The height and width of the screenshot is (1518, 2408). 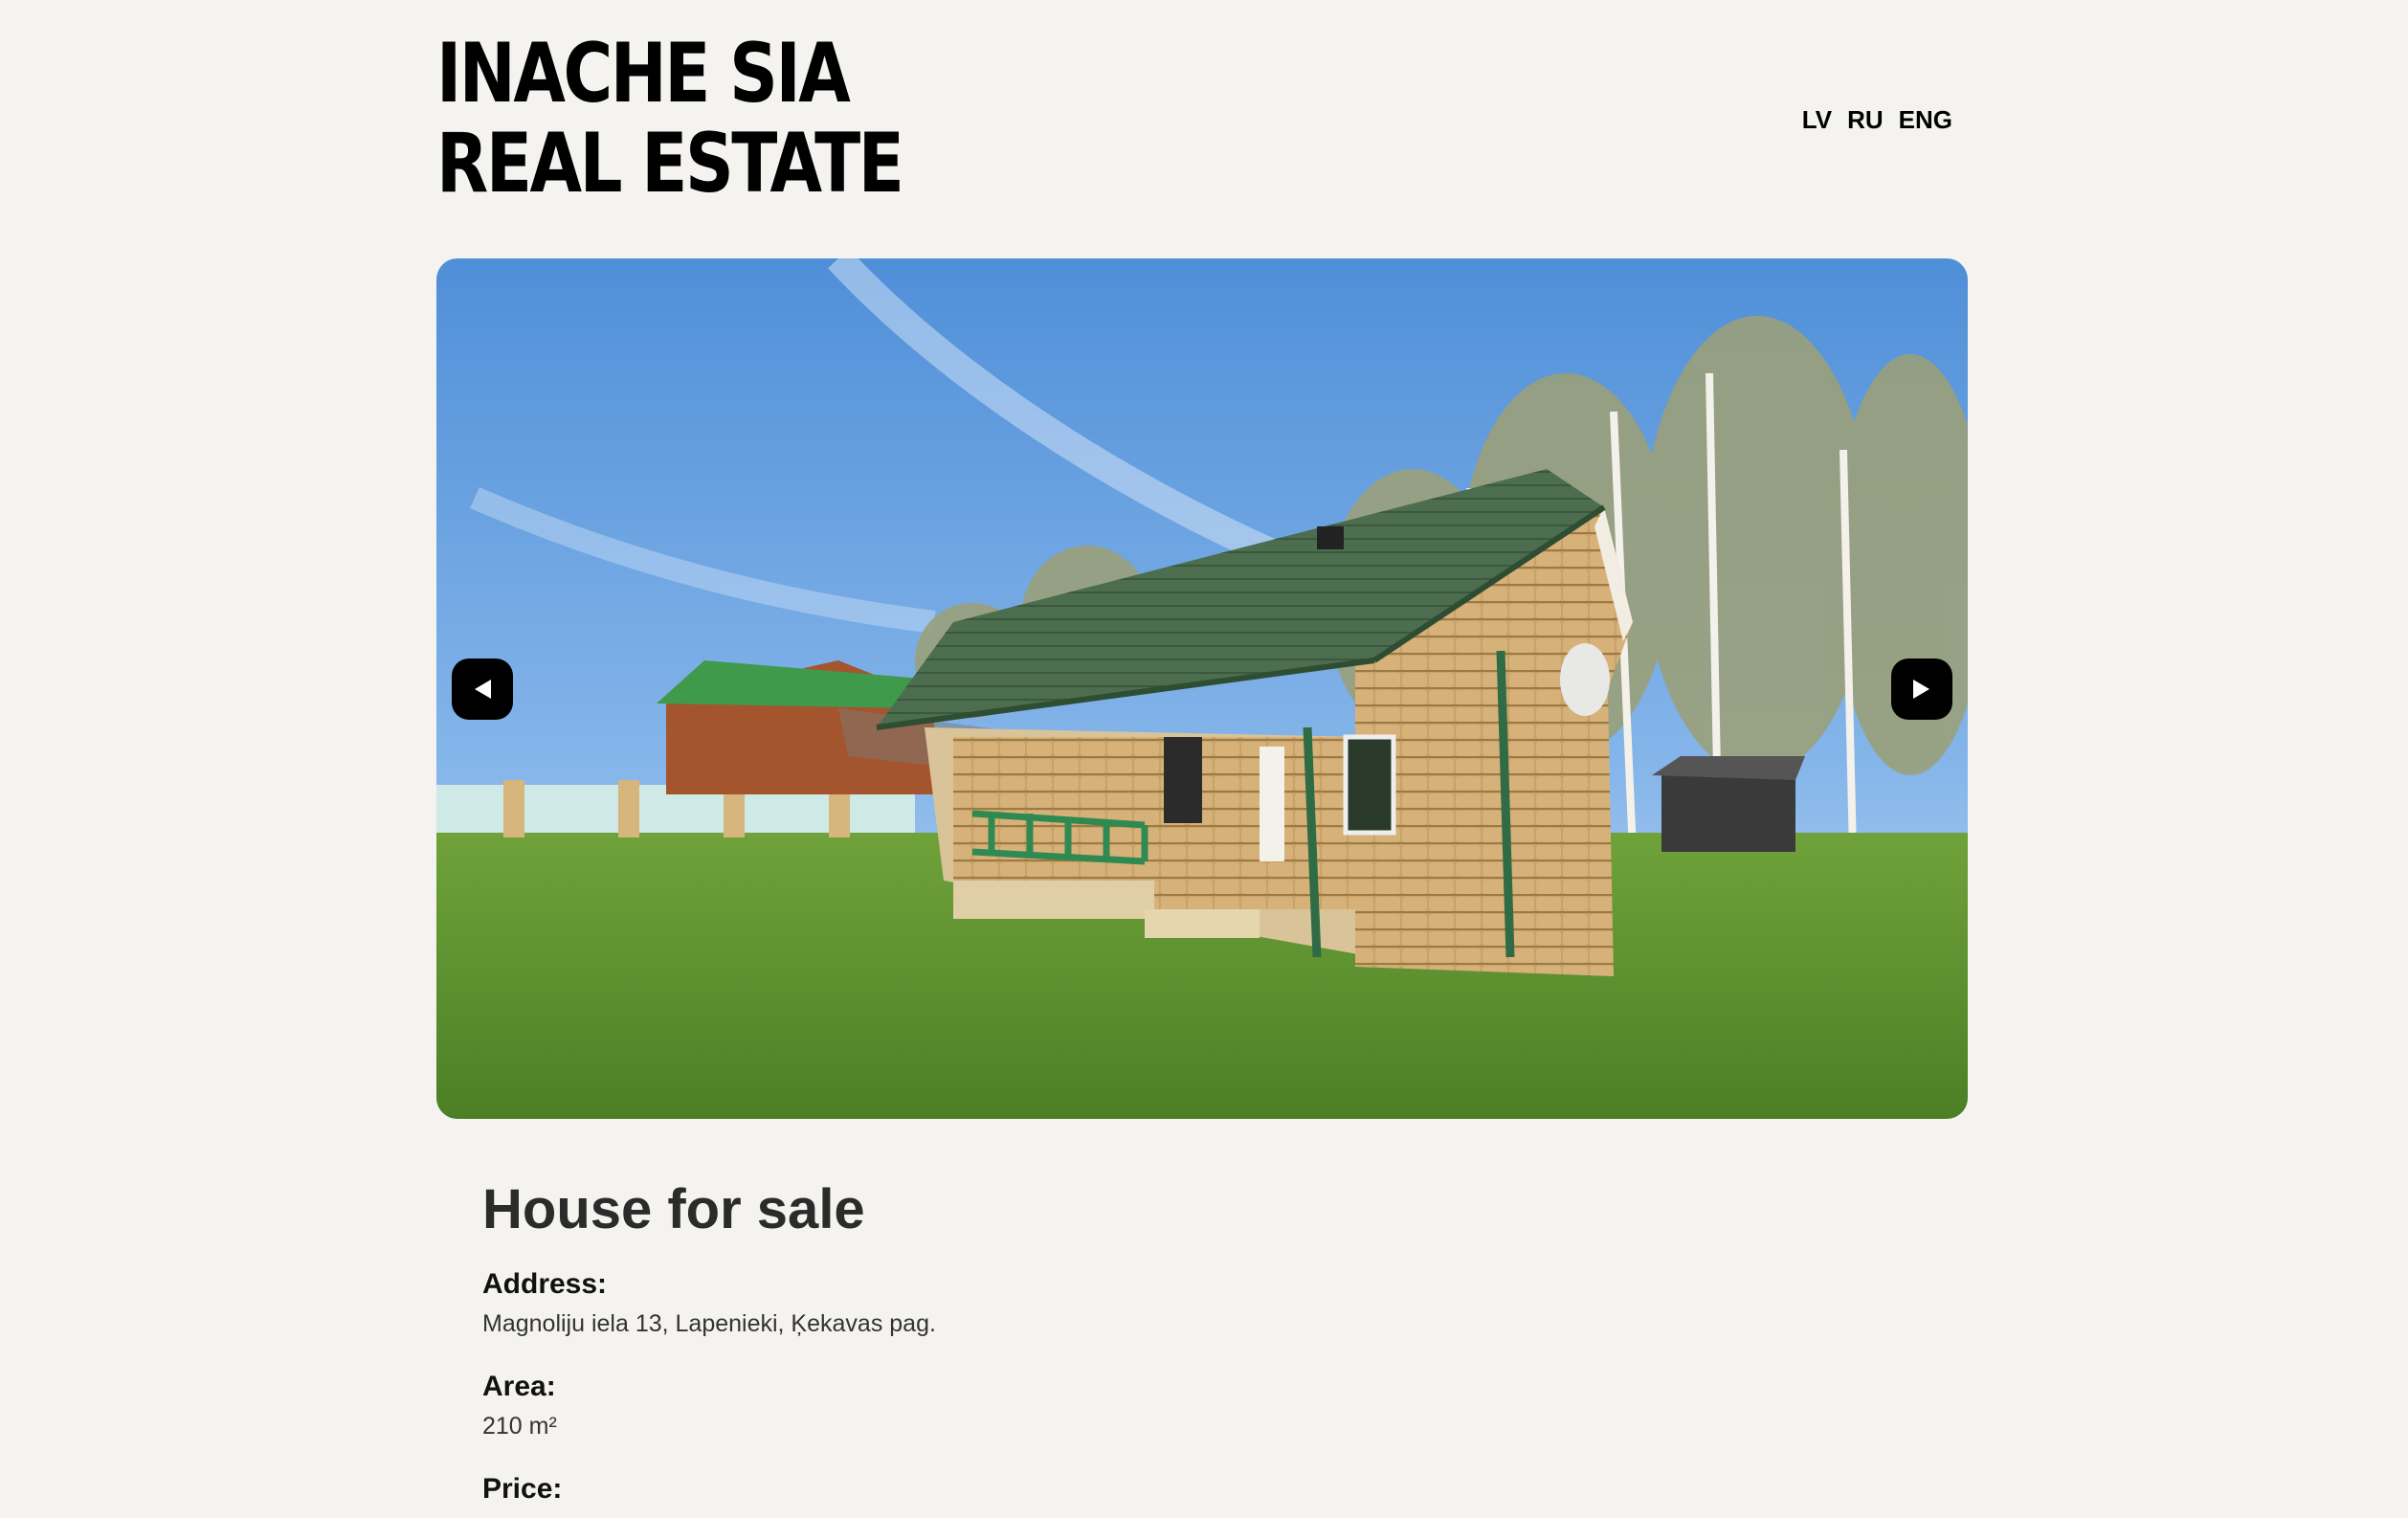 I want to click on chevron-left-icon, so click(x=483, y=690).